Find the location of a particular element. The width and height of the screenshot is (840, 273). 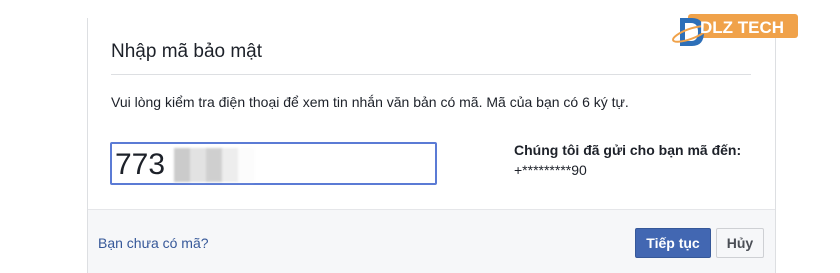

title-divider is located at coordinates (431, 74).